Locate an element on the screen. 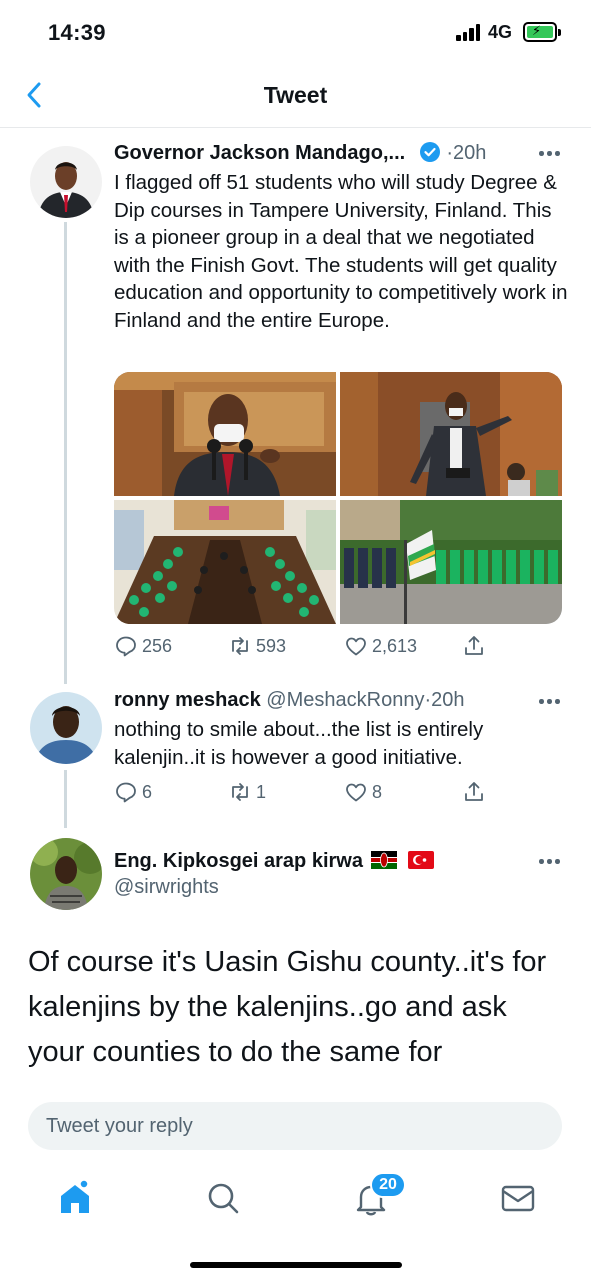  reply-button: 6 is located at coordinates (133, 792).